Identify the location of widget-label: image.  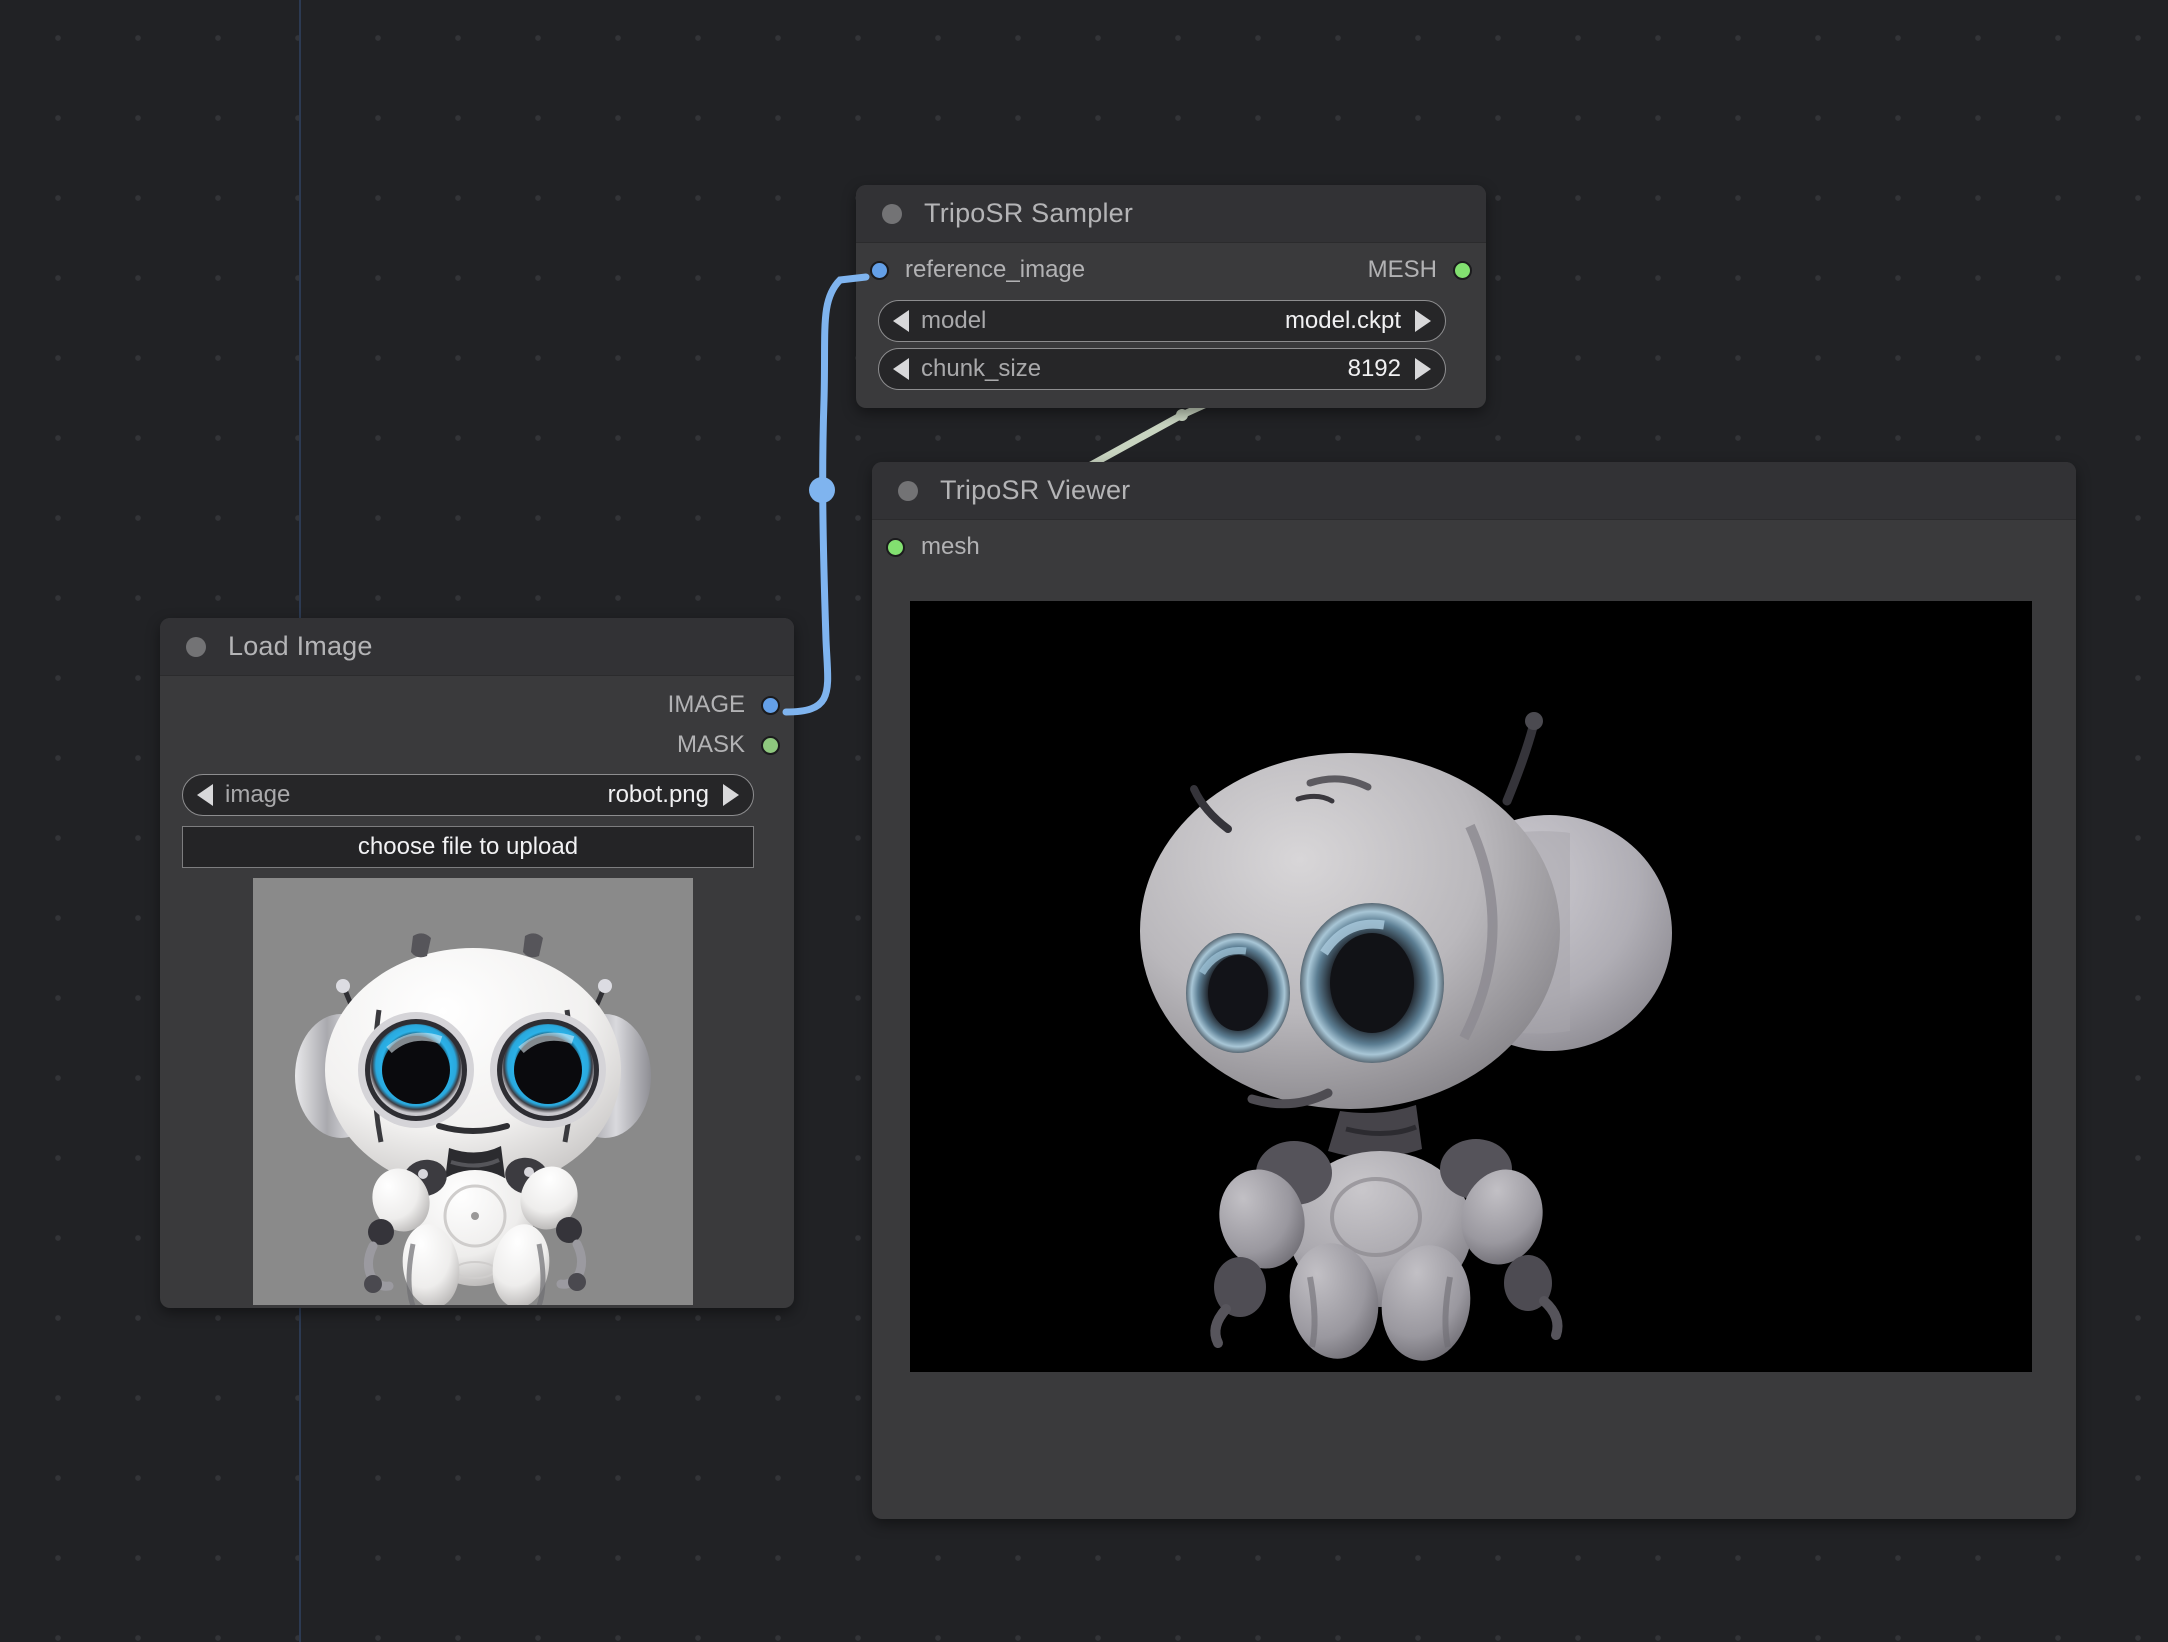
(258, 794).